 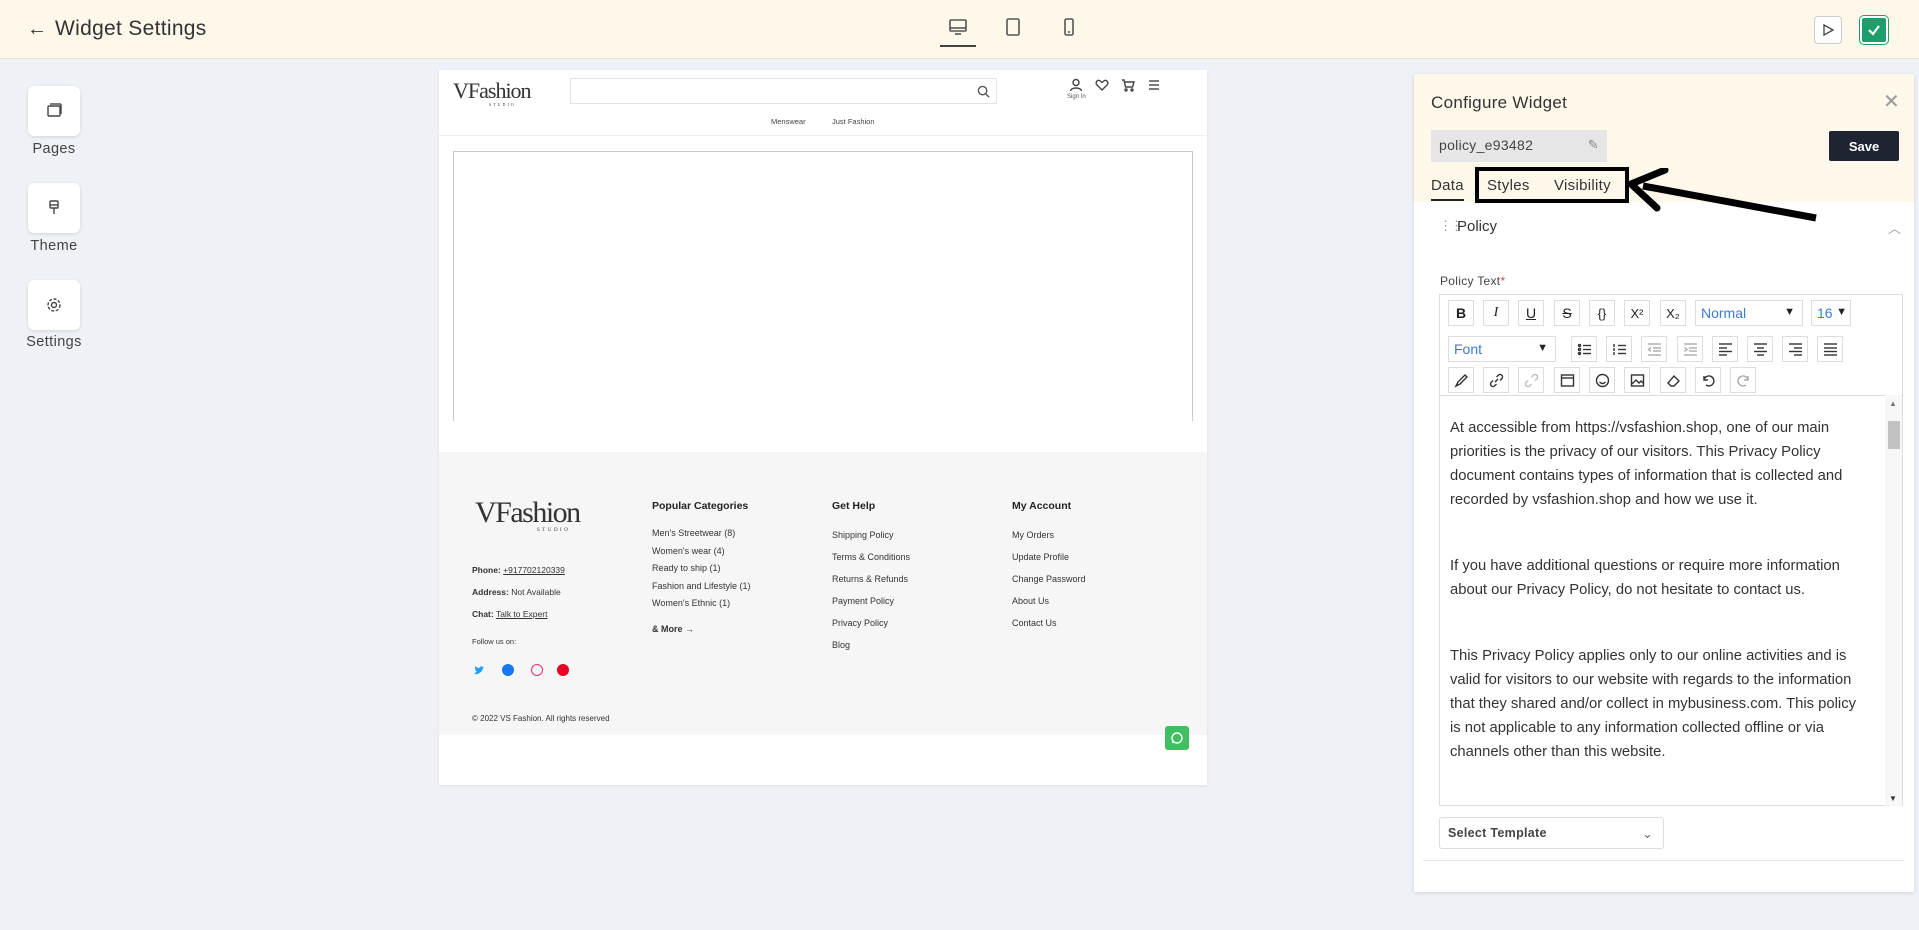 What do you see at coordinates (1749, 313) in the screenshot?
I see `heading-select: Normal ▼` at bounding box center [1749, 313].